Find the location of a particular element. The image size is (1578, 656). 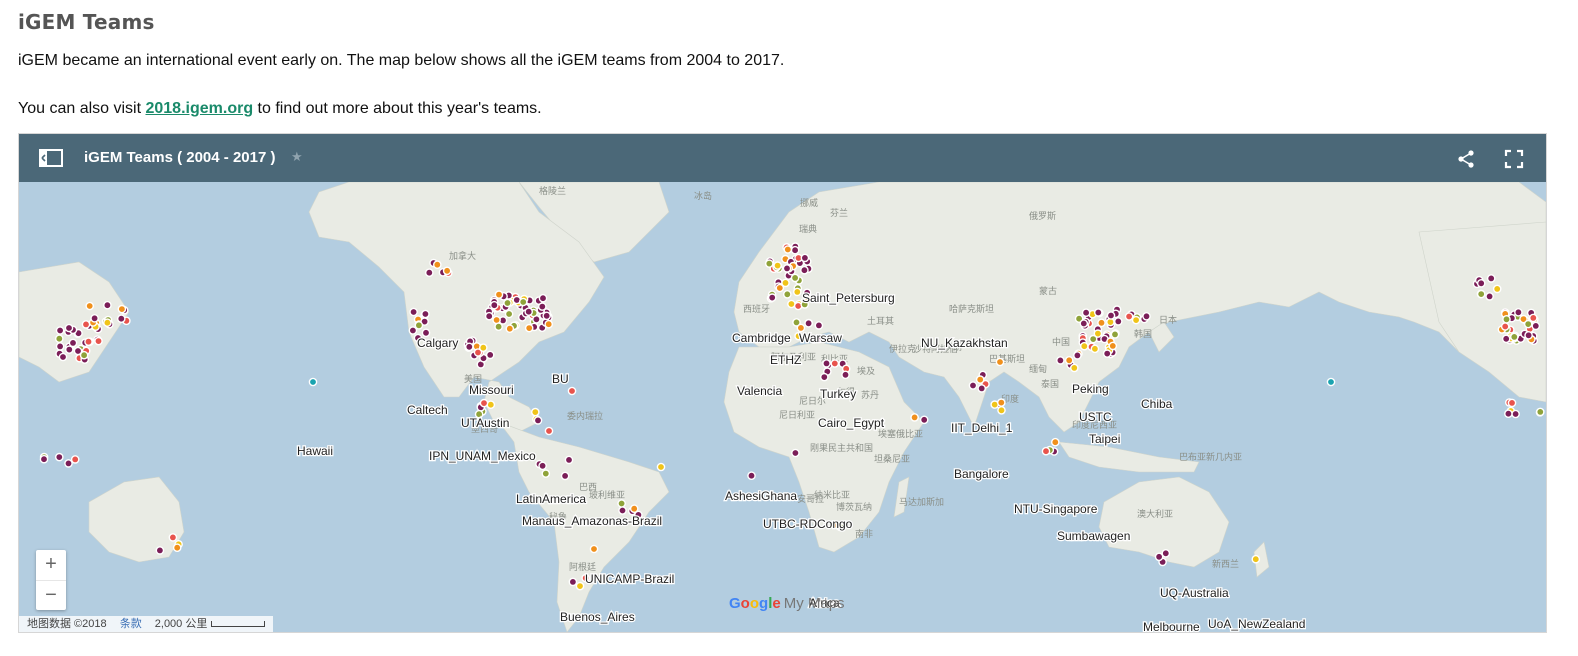

terms-link: 条款 is located at coordinates (131, 624).